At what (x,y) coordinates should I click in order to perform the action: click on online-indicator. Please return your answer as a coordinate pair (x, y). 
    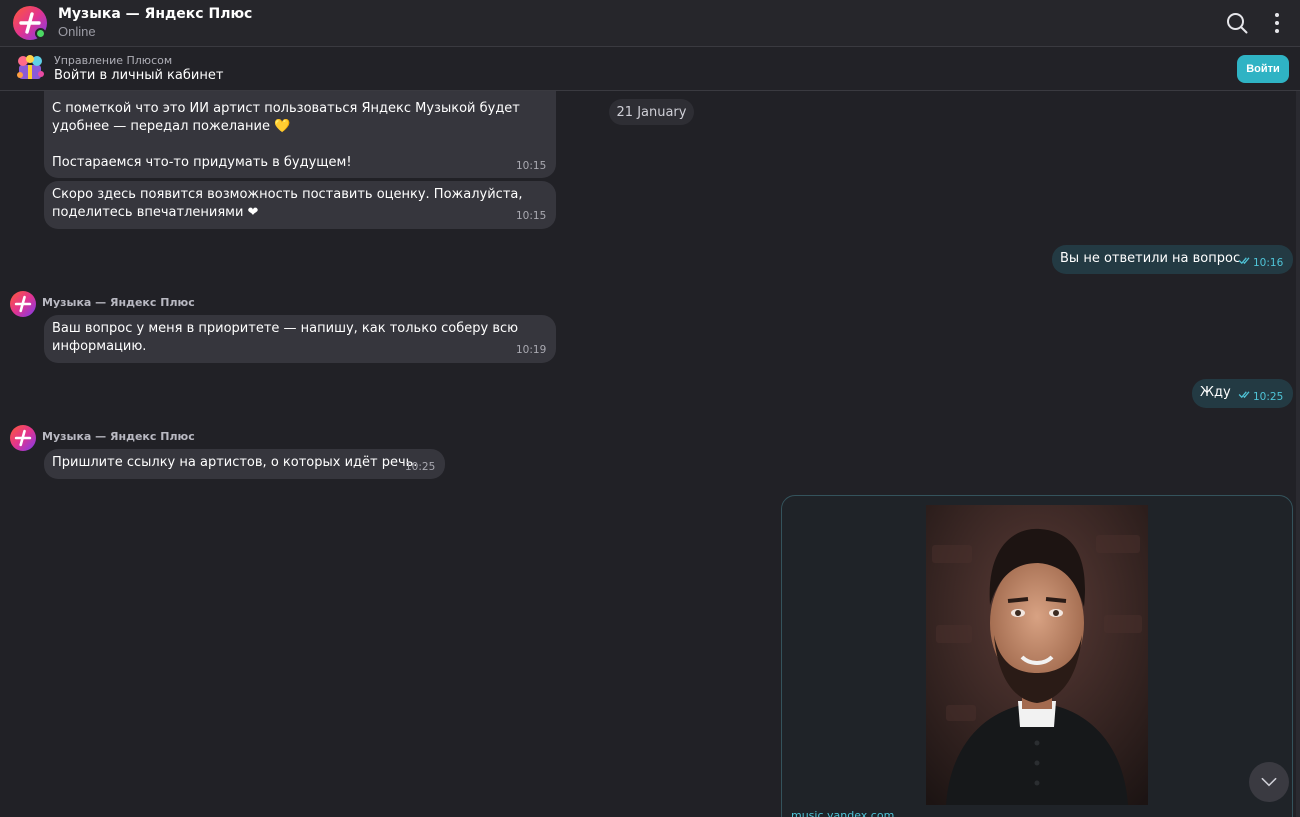
    Looking at the image, I should click on (40, 33).